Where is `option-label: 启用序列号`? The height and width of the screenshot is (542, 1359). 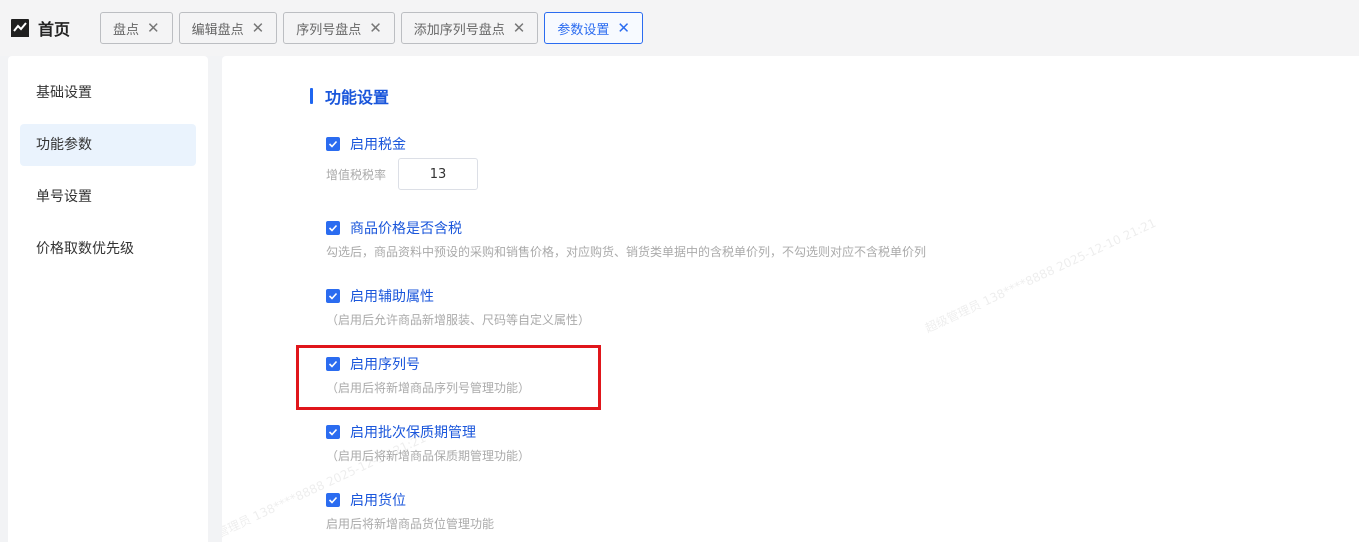 option-label: 启用序列号 is located at coordinates (385, 365).